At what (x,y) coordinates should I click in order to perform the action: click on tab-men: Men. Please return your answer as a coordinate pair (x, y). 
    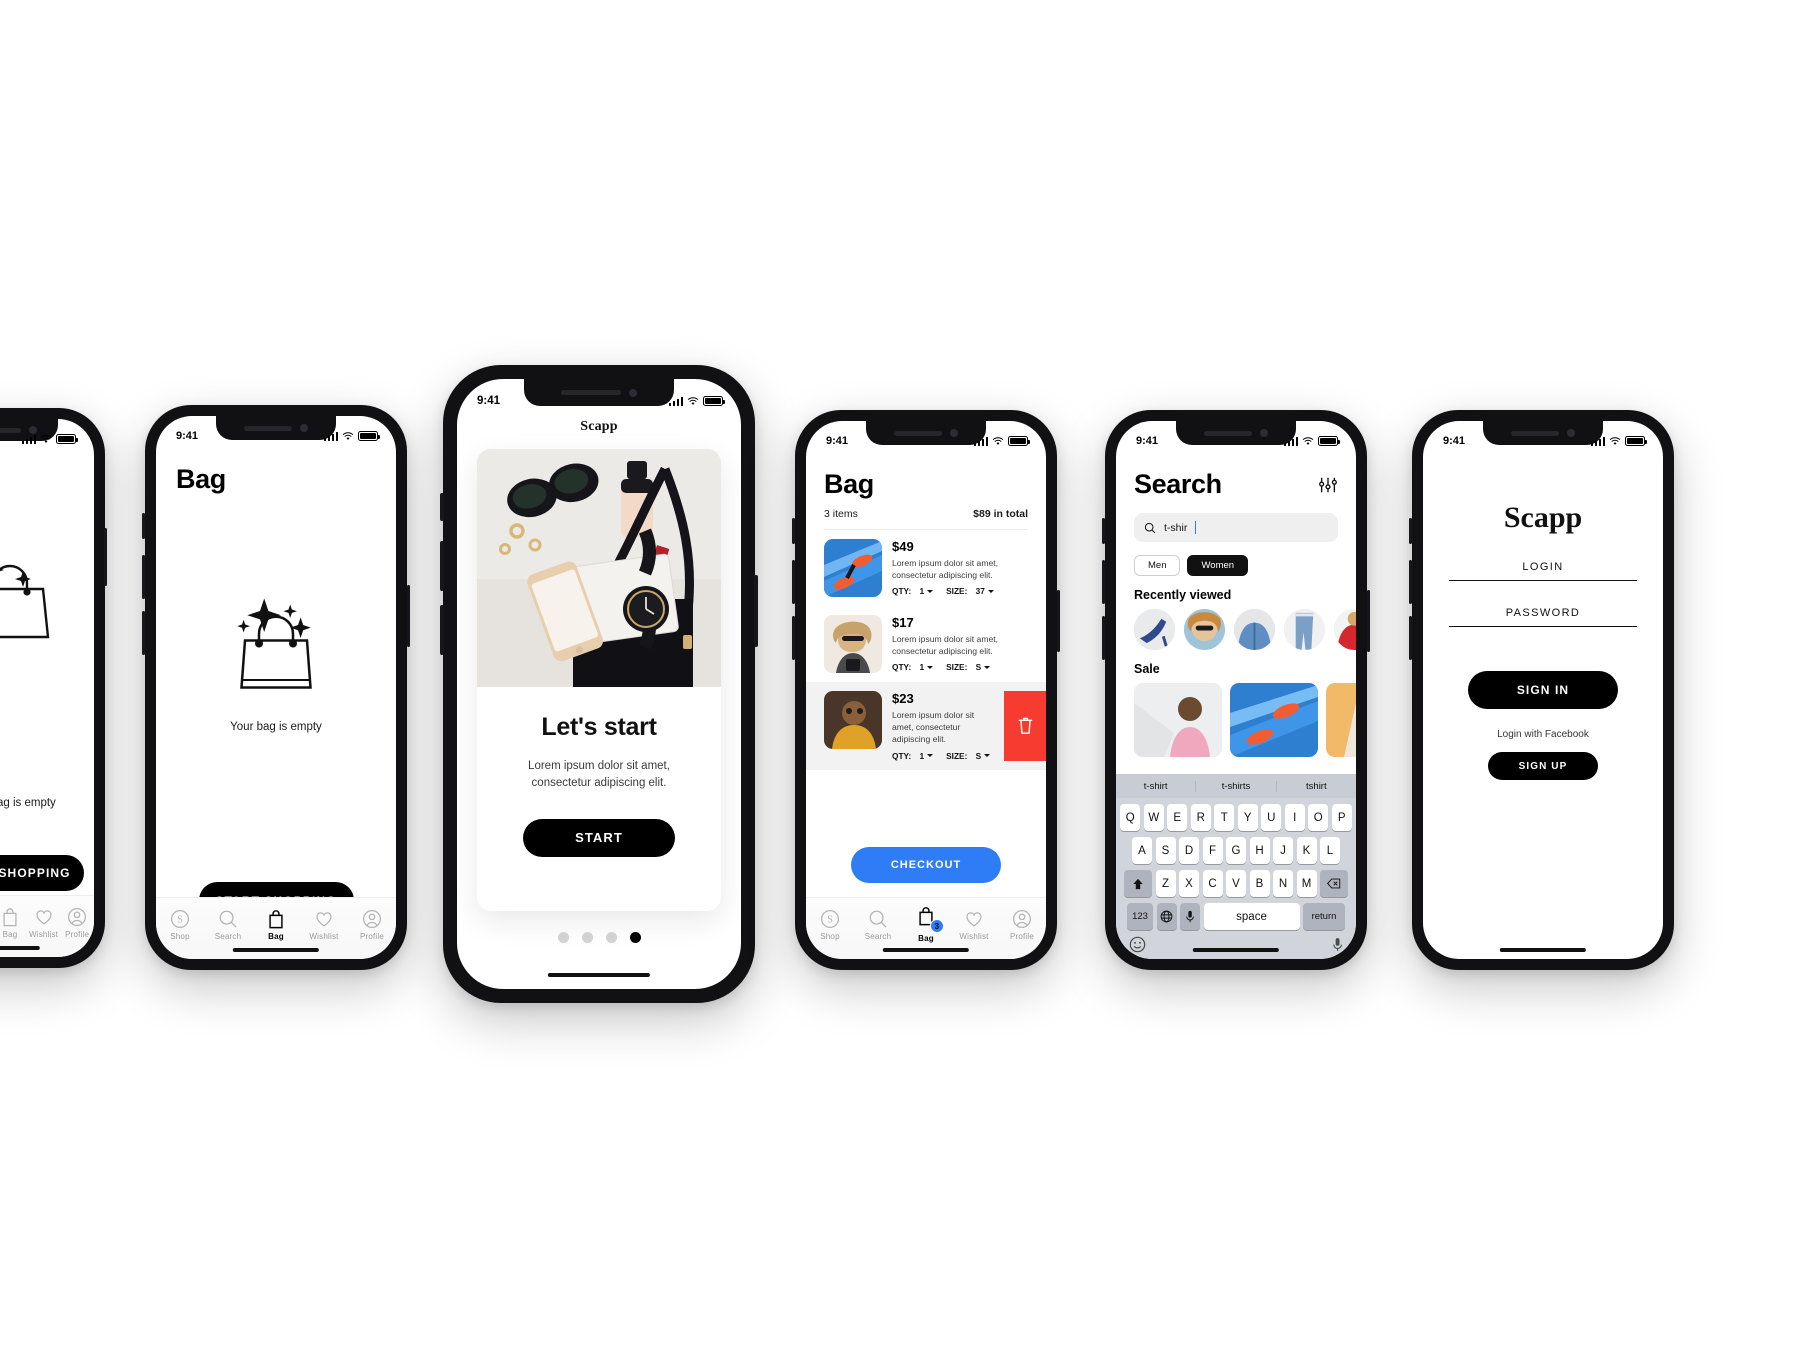
    Looking at the image, I should click on (1157, 565).